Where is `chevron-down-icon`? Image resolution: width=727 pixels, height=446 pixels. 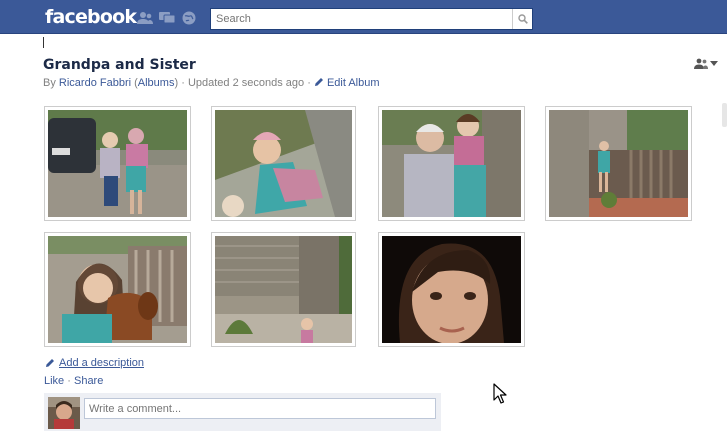 chevron-down-icon is located at coordinates (714, 63).